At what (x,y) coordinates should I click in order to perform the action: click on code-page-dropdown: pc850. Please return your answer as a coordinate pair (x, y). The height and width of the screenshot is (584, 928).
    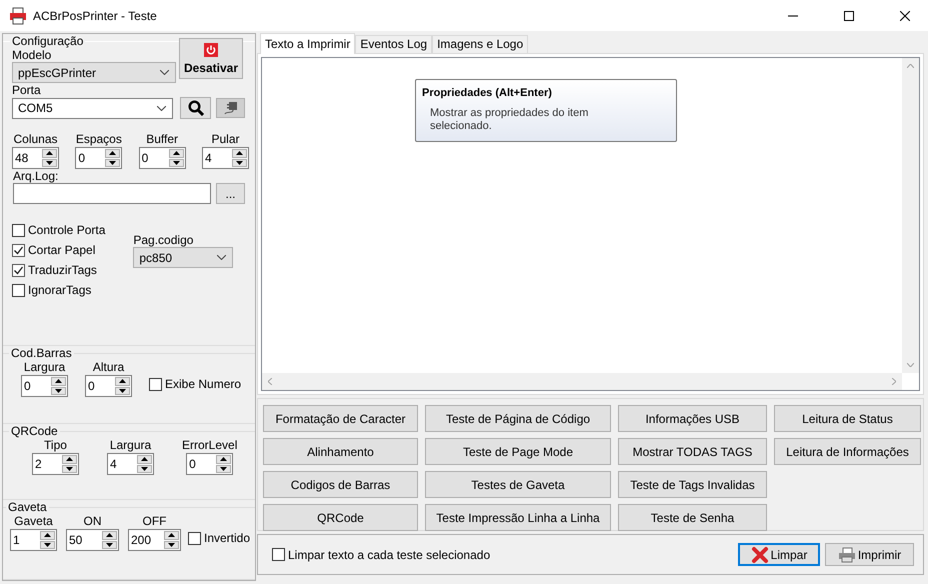
    Looking at the image, I should click on (183, 257).